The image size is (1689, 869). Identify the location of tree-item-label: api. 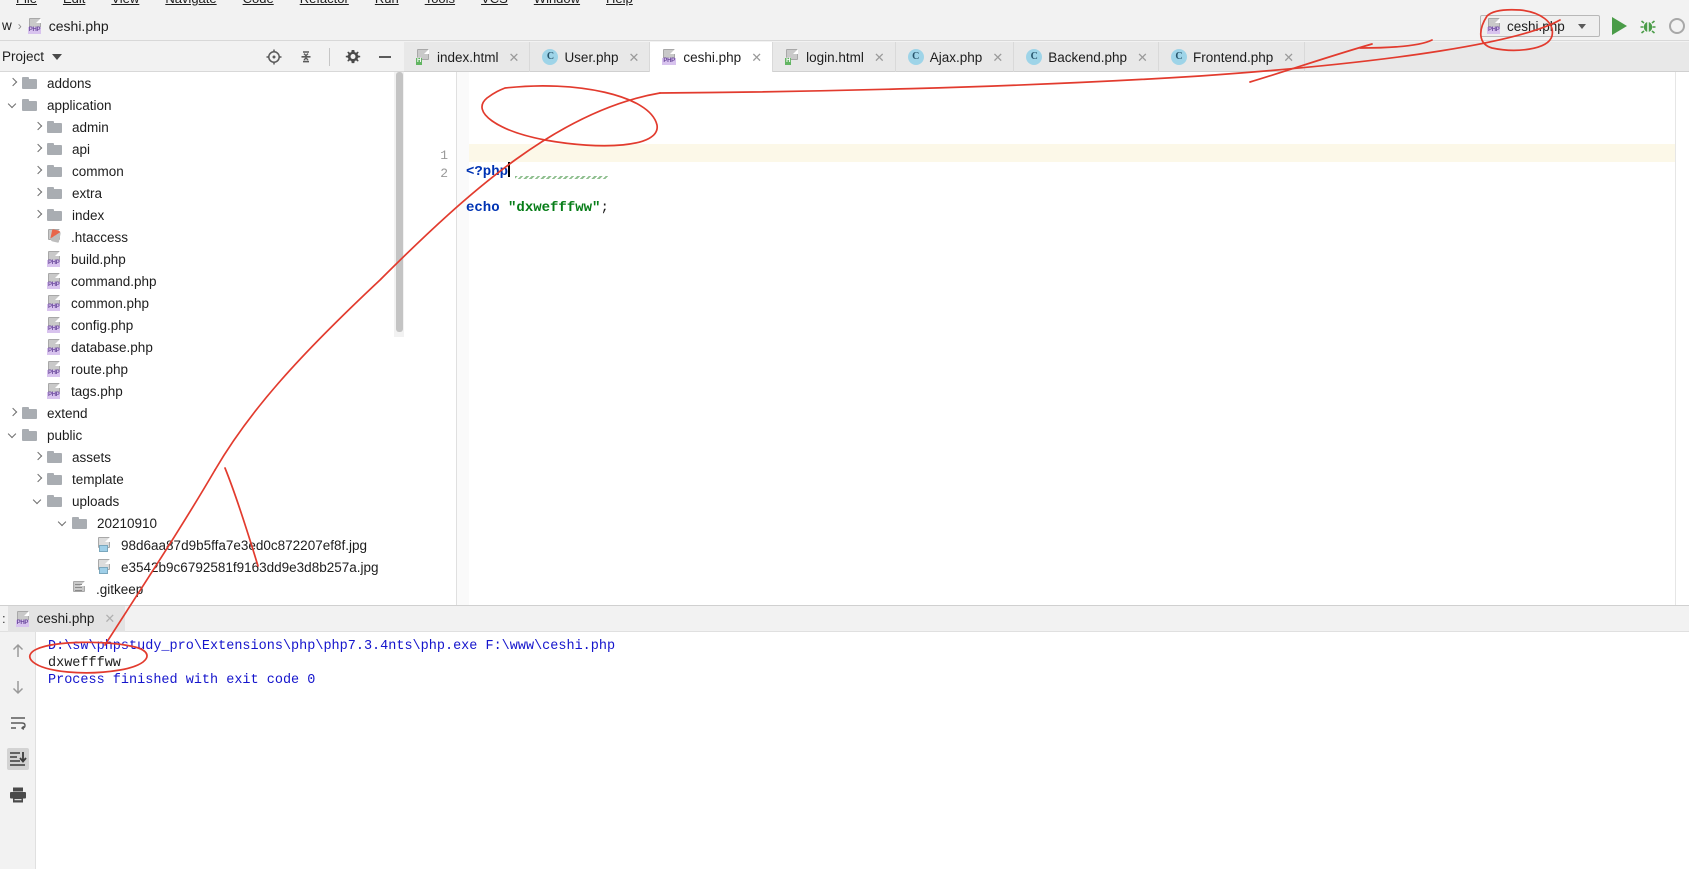
(81, 149).